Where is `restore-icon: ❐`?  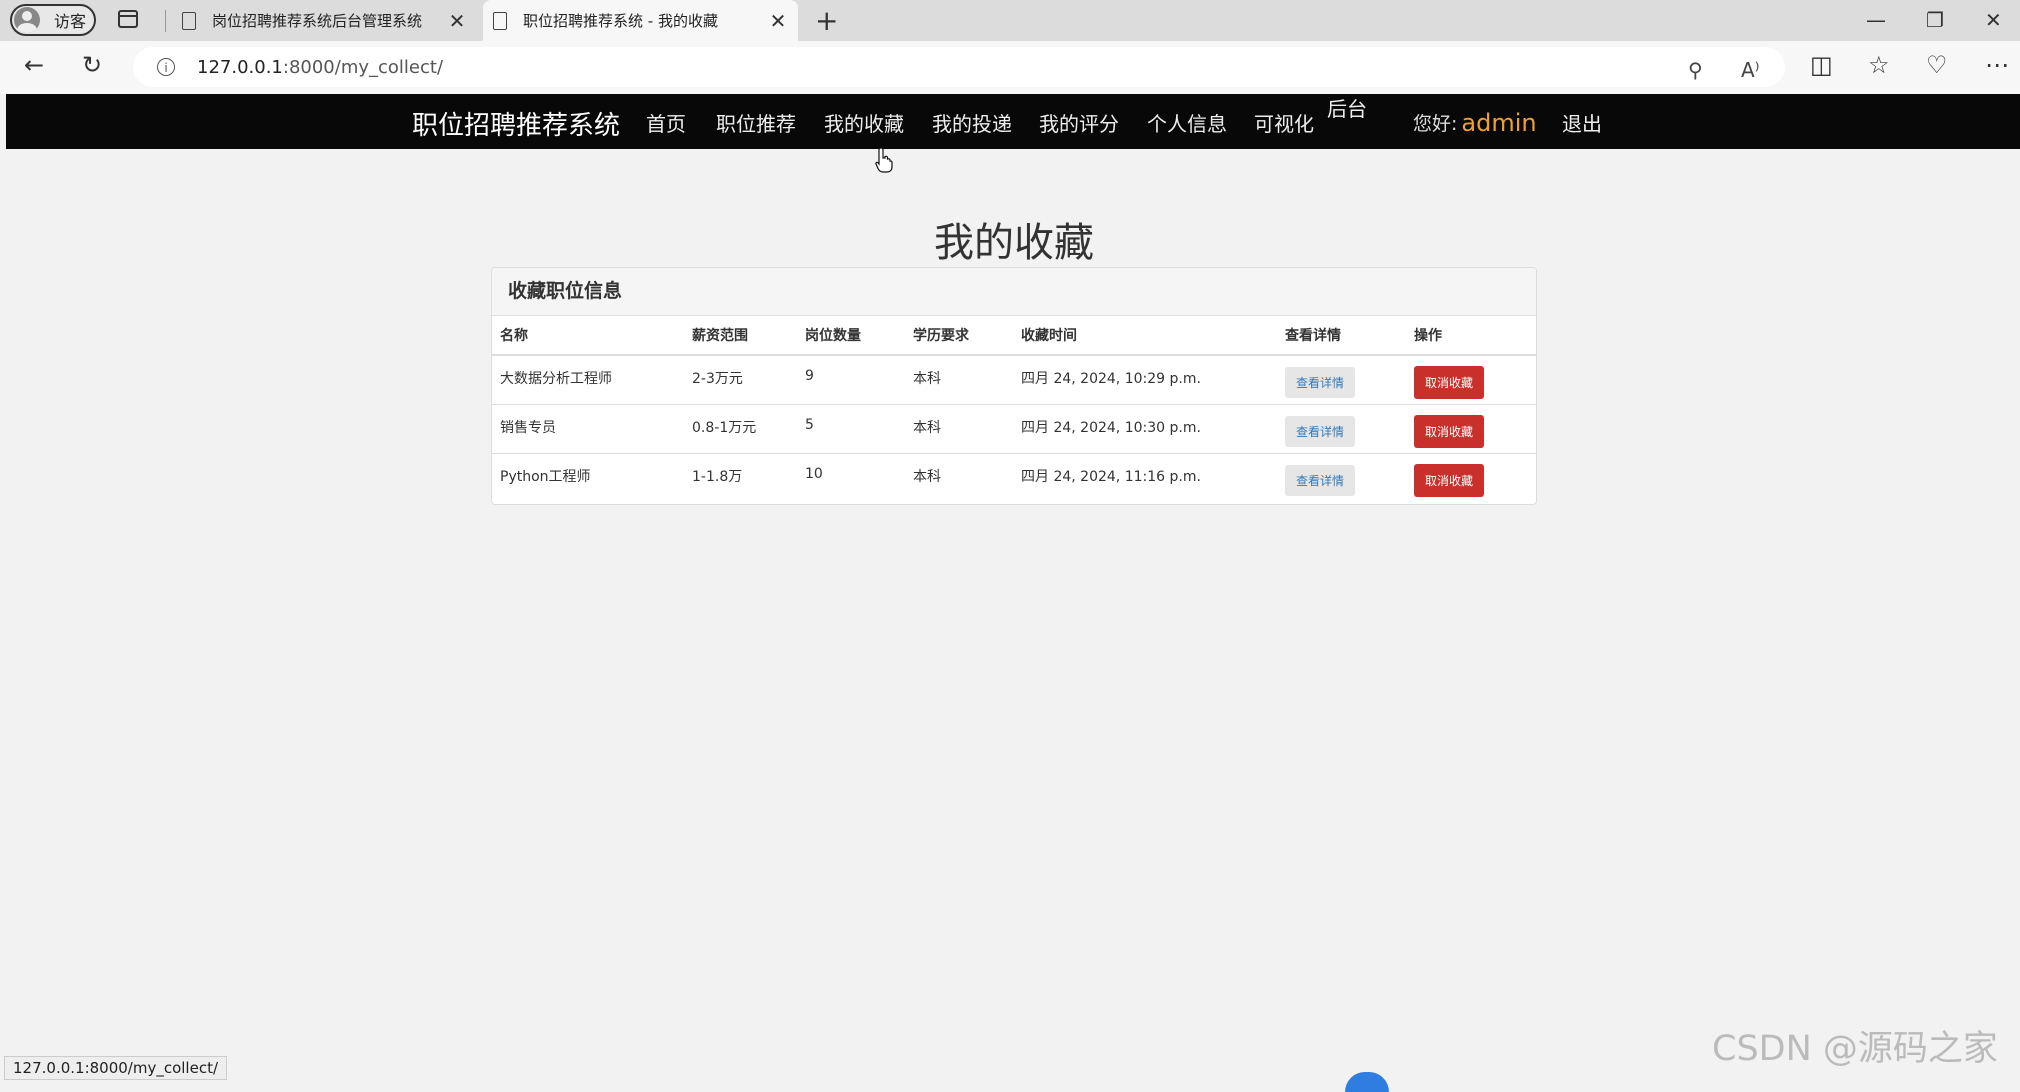 restore-icon: ❐ is located at coordinates (1935, 20).